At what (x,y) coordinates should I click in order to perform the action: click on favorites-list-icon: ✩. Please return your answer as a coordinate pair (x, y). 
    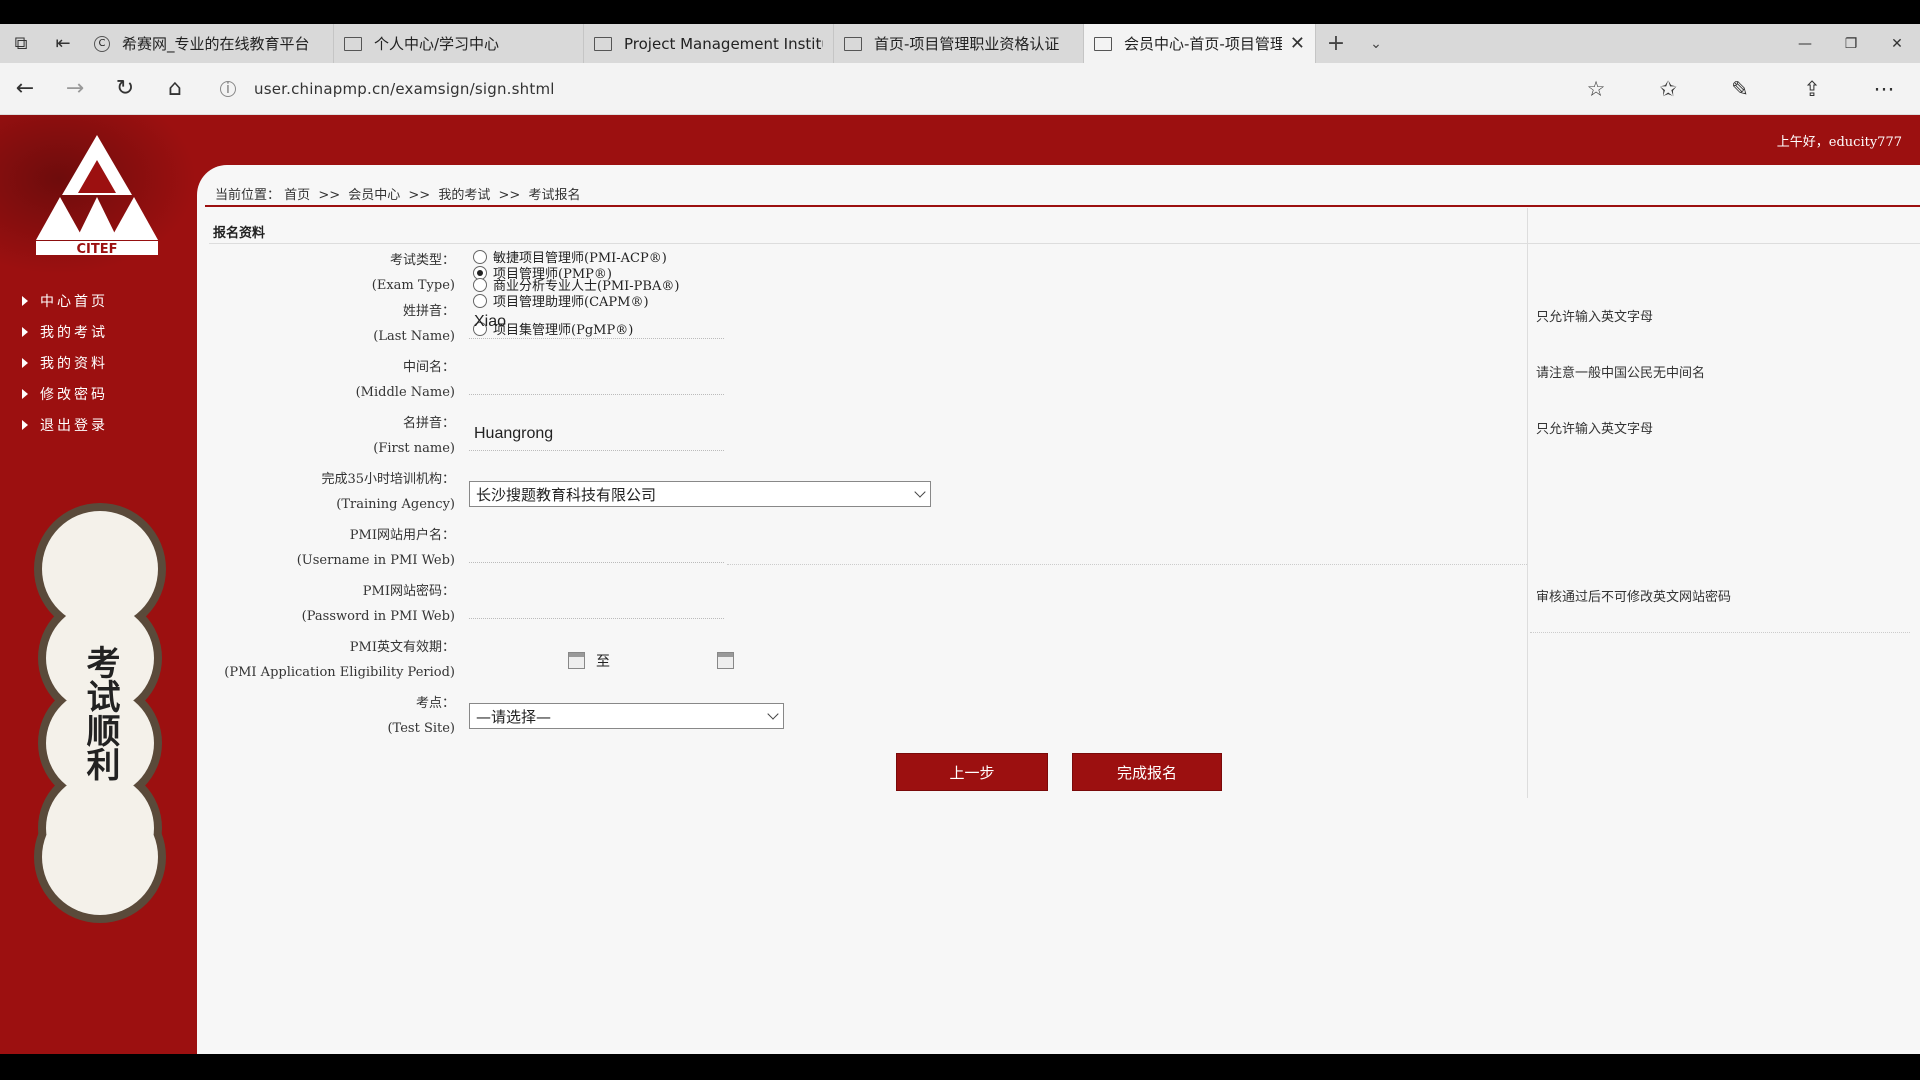
    Looking at the image, I should click on (1668, 89).